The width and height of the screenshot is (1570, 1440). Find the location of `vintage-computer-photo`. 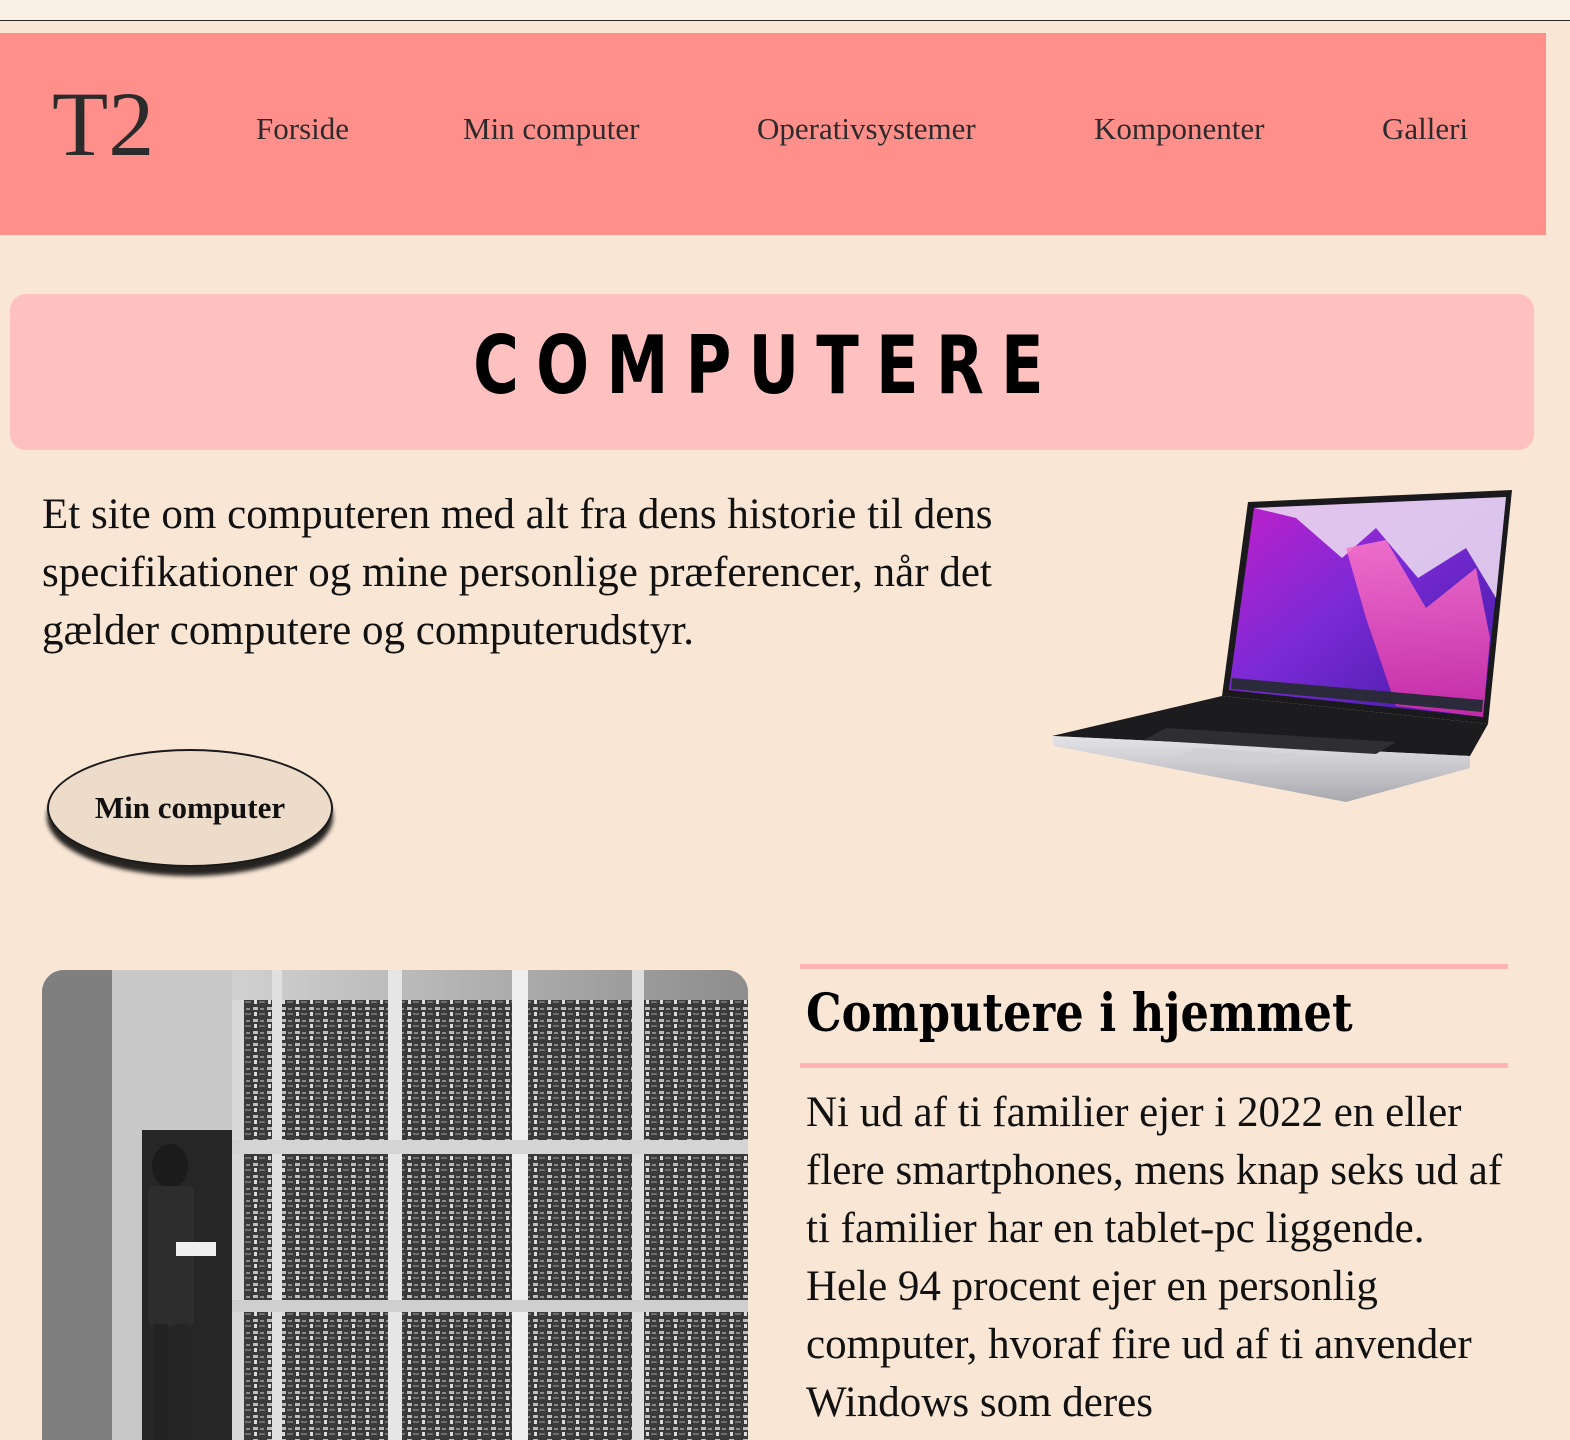

vintage-computer-photo is located at coordinates (395, 1205).